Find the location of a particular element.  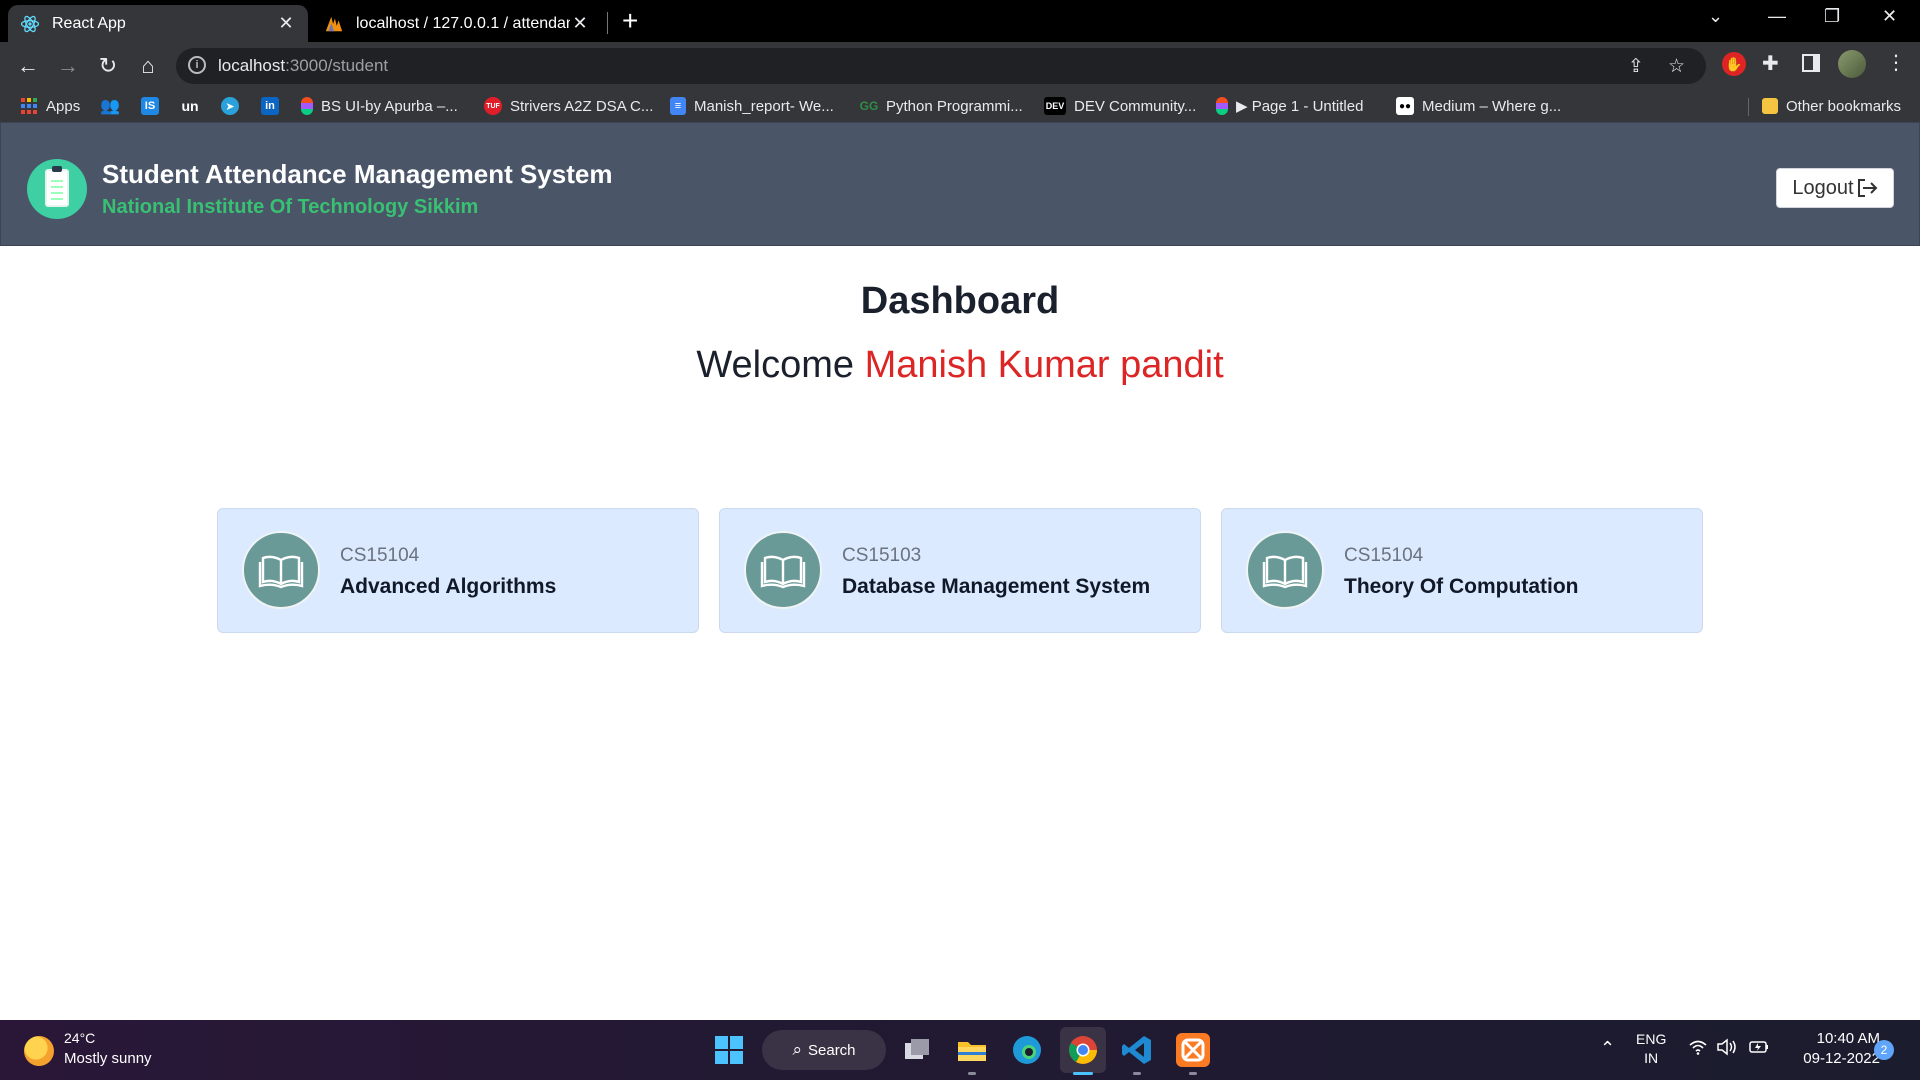

notification-badge: 2 is located at coordinates (1884, 1050).